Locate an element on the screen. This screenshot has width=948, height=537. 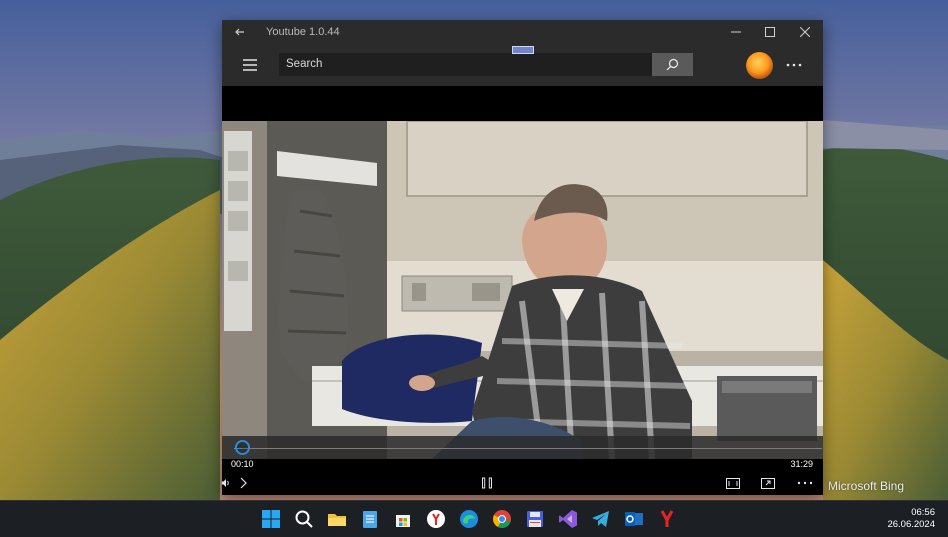
outlook-icon is located at coordinates (634, 519).